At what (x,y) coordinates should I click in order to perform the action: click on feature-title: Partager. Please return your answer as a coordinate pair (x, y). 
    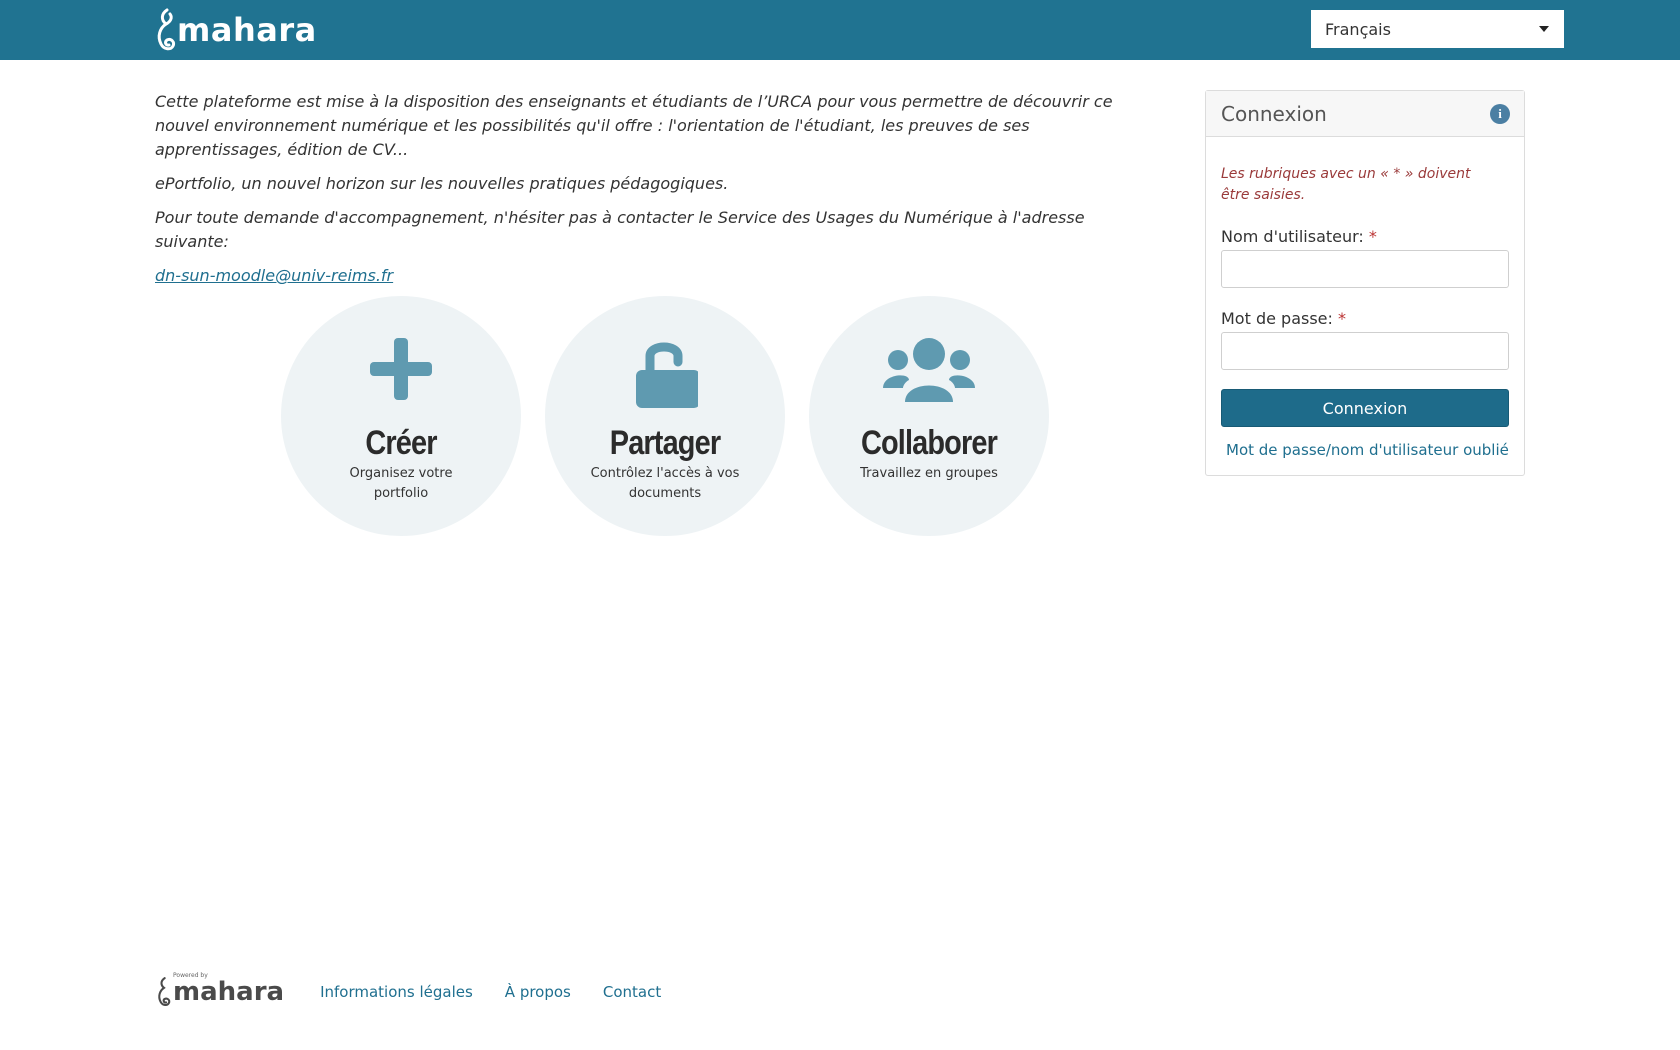
    Looking at the image, I should click on (665, 443).